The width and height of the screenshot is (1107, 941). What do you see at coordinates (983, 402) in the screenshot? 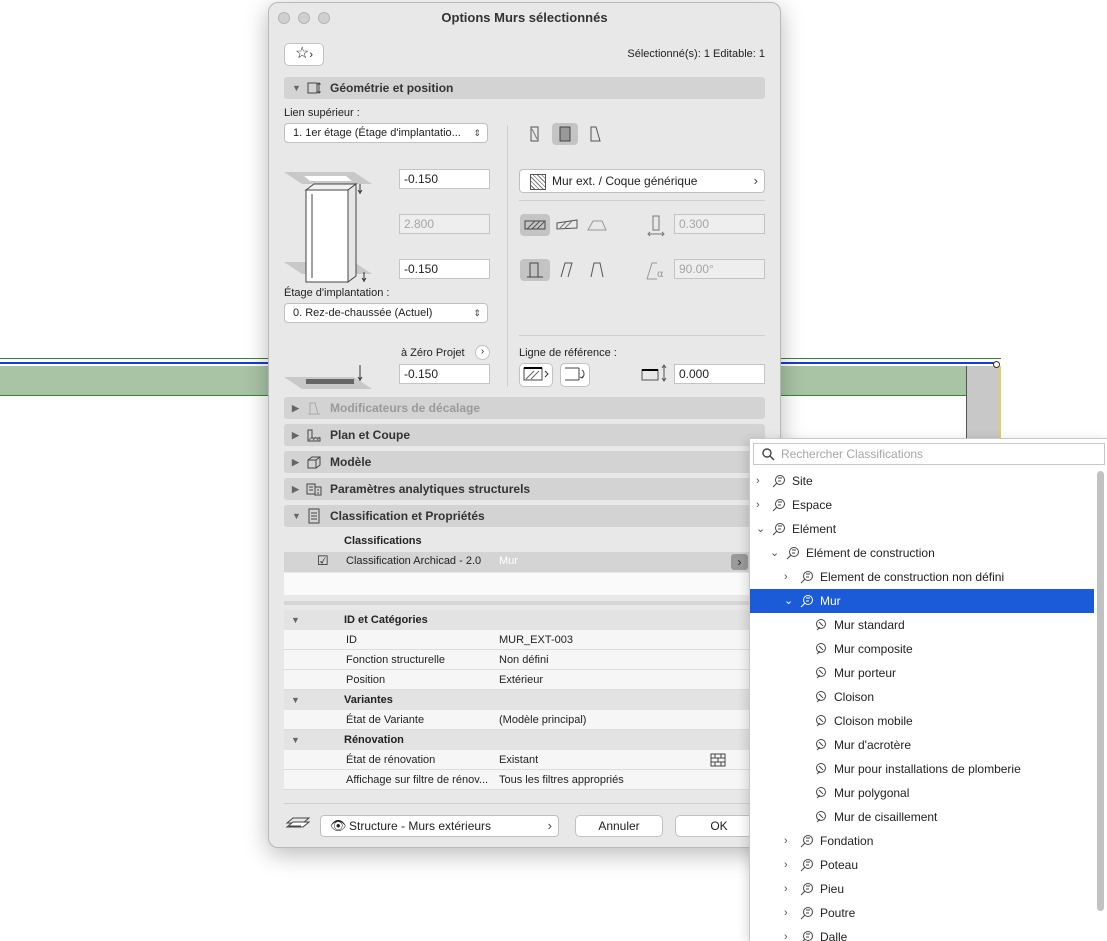
I see `wall-corner-column` at bounding box center [983, 402].